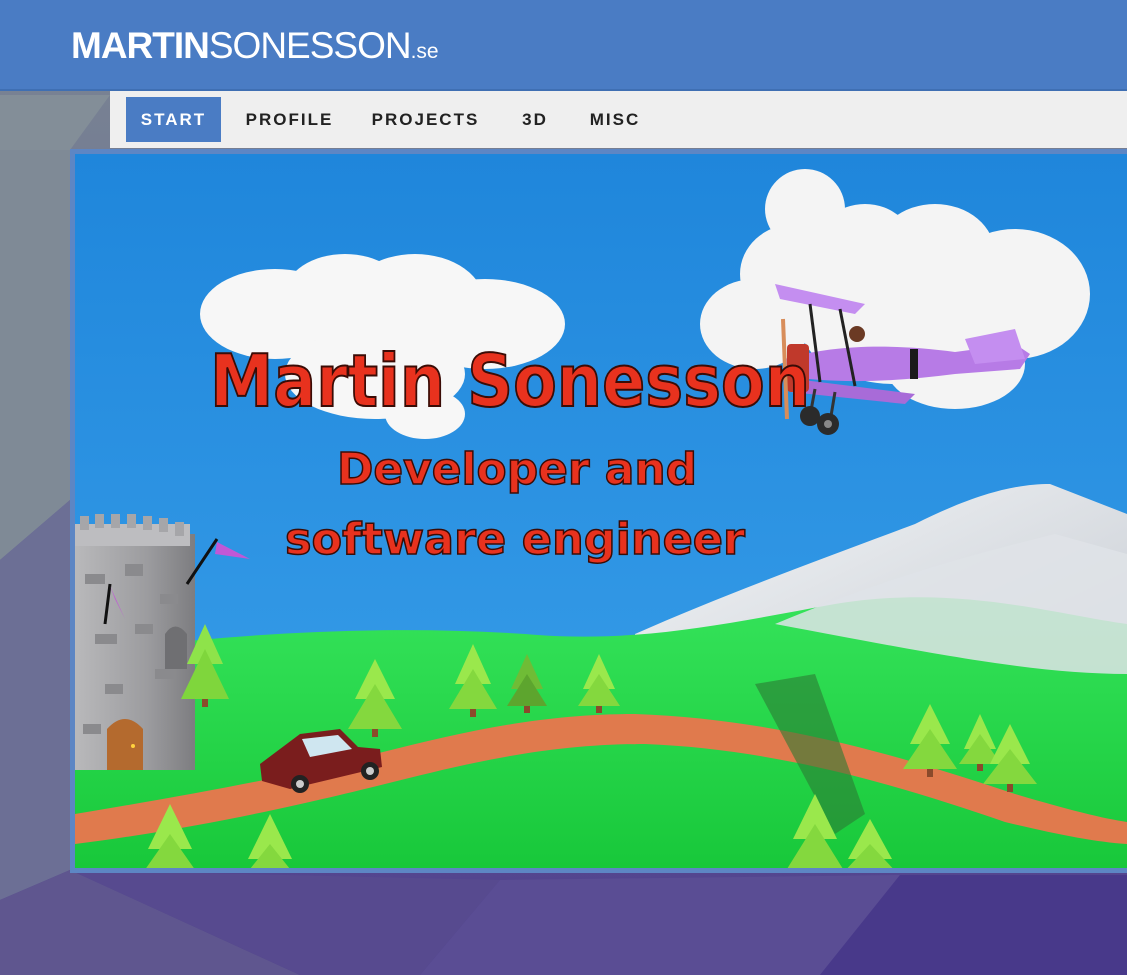  What do you see at coordinates (535, 119) in the screenshot?
I see `nav-3d: 3D` at bounding box center [535, 119].